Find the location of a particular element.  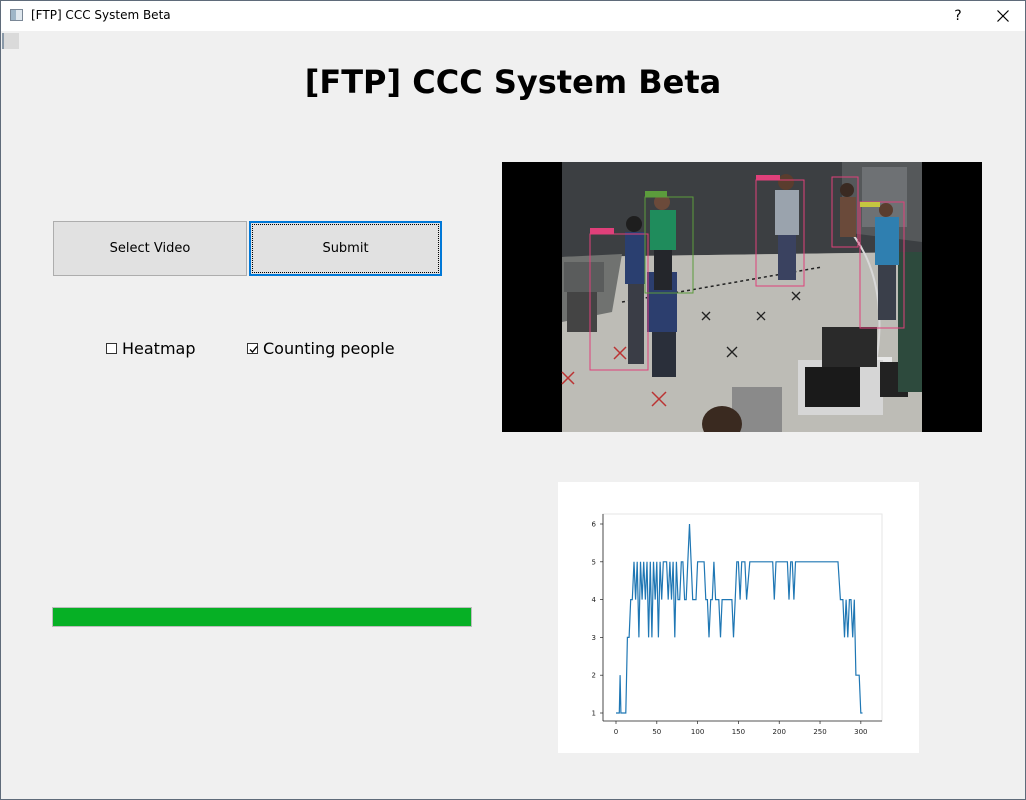

x-tick-label: 250 is located at coordinates (819, 732).